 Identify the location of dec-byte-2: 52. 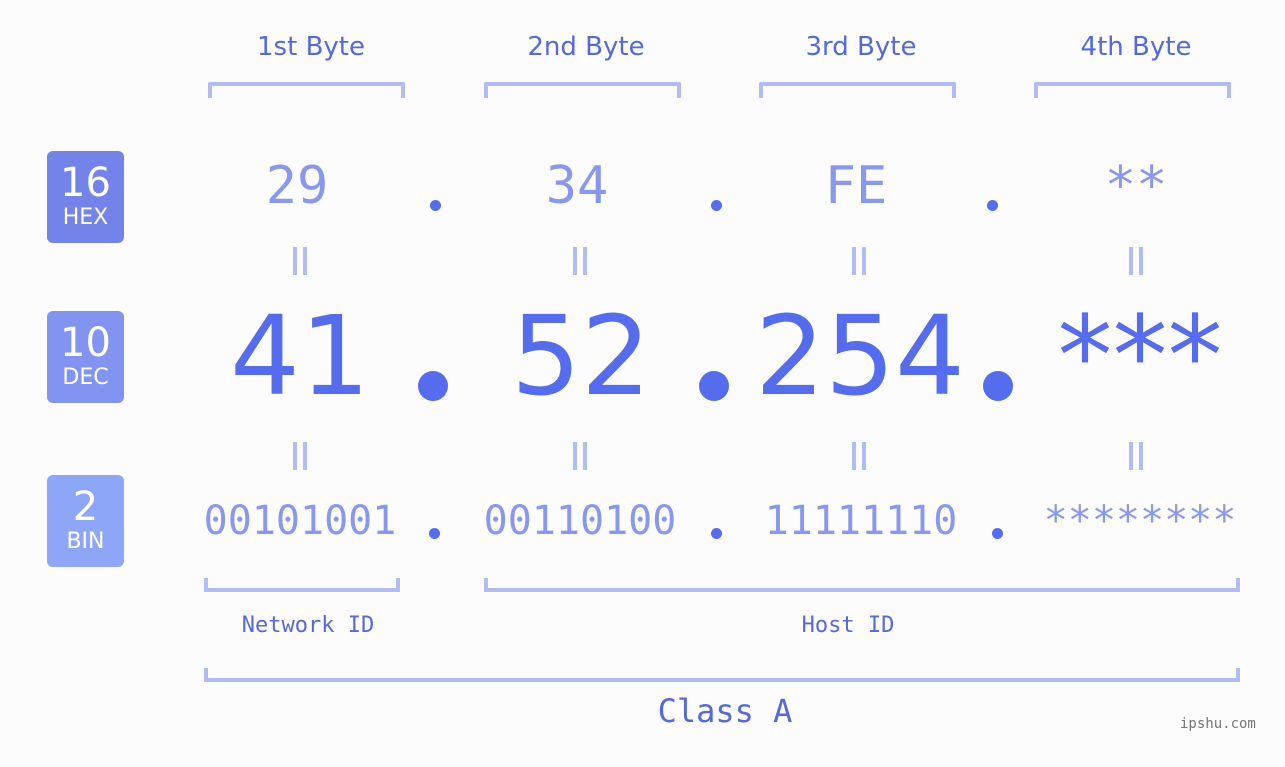
(581, 356).